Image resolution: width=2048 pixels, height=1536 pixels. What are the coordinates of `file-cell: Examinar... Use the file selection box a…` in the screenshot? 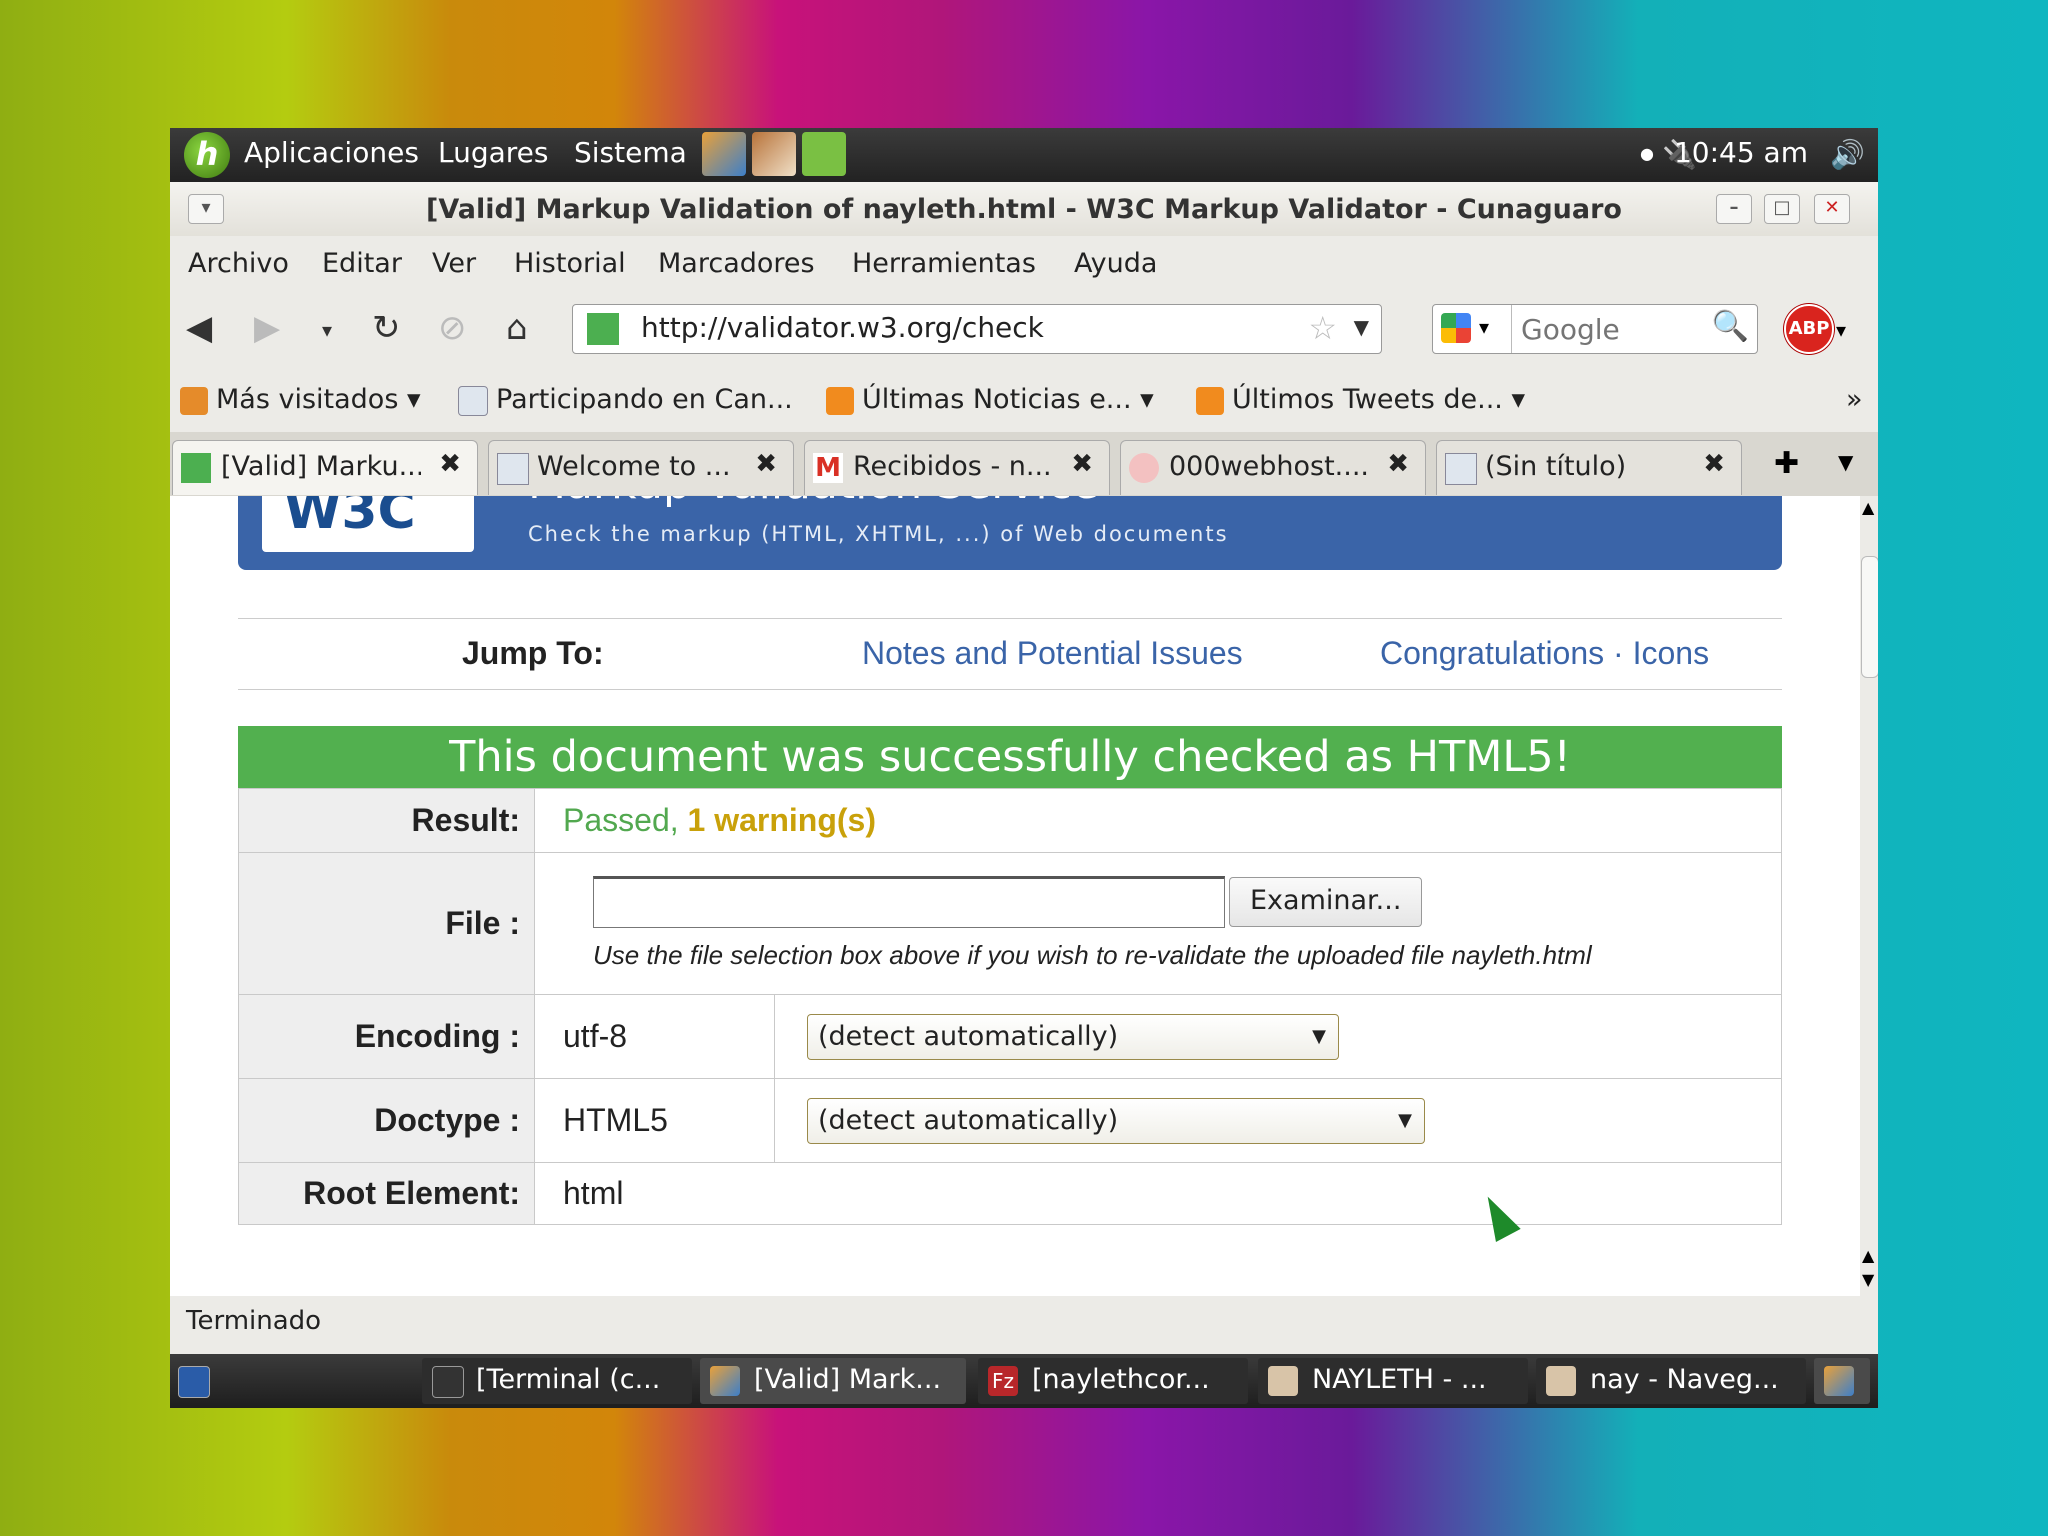 It's located at (1158, 923).